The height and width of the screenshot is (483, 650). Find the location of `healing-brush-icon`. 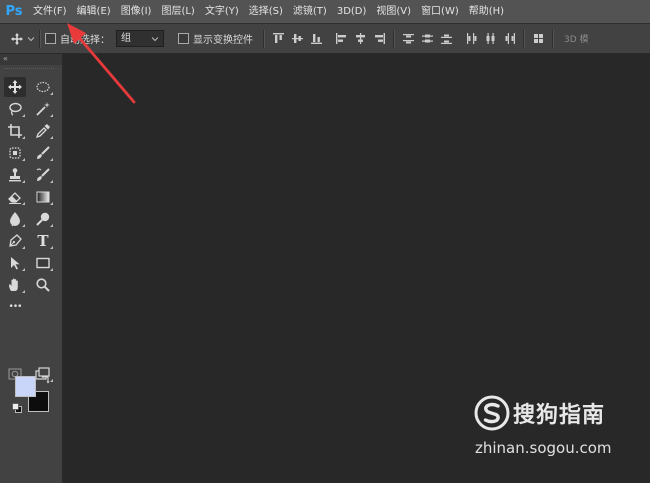

healing-brush-icon is located at coordinates (15, 153).